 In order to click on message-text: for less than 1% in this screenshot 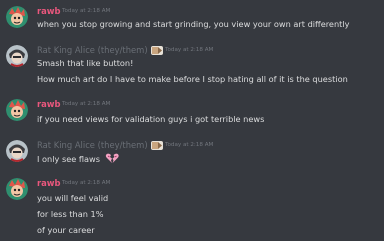, I will do `click(70, 214)`.